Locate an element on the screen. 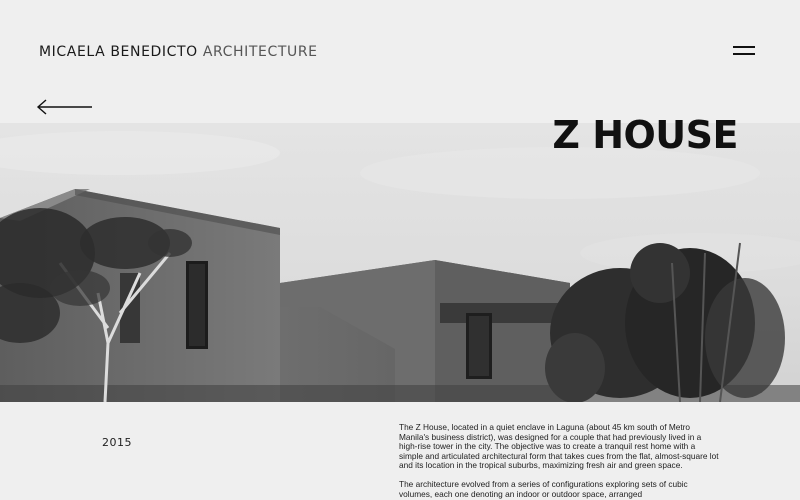  brand-subtitle: ARCHITECTURE is located at coordinates (260, 52).